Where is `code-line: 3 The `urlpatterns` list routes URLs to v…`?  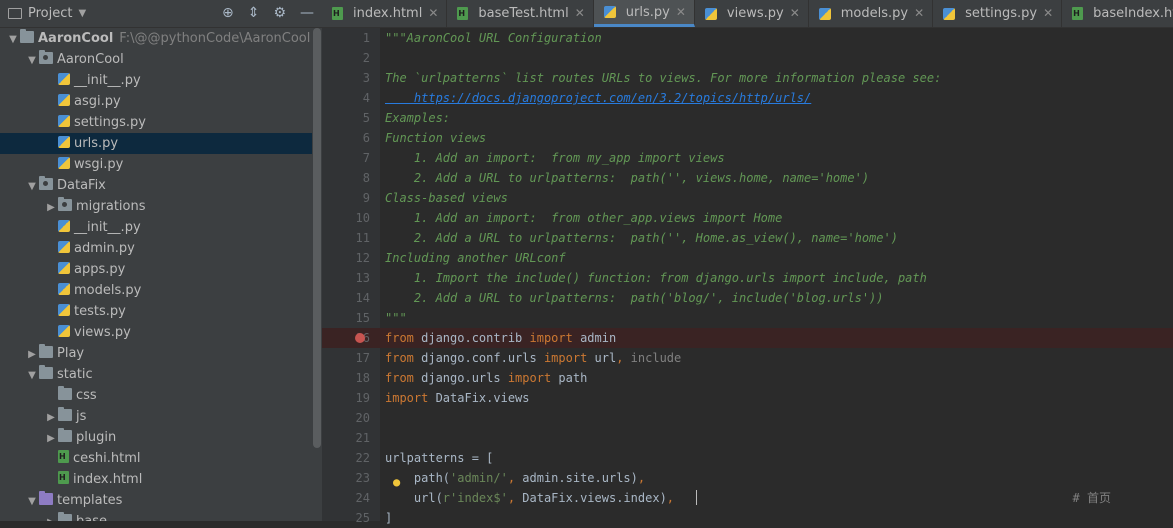 code-line: 3 The `urlpatterns` list routes URLs to v… is located at coordinates (747, 78).